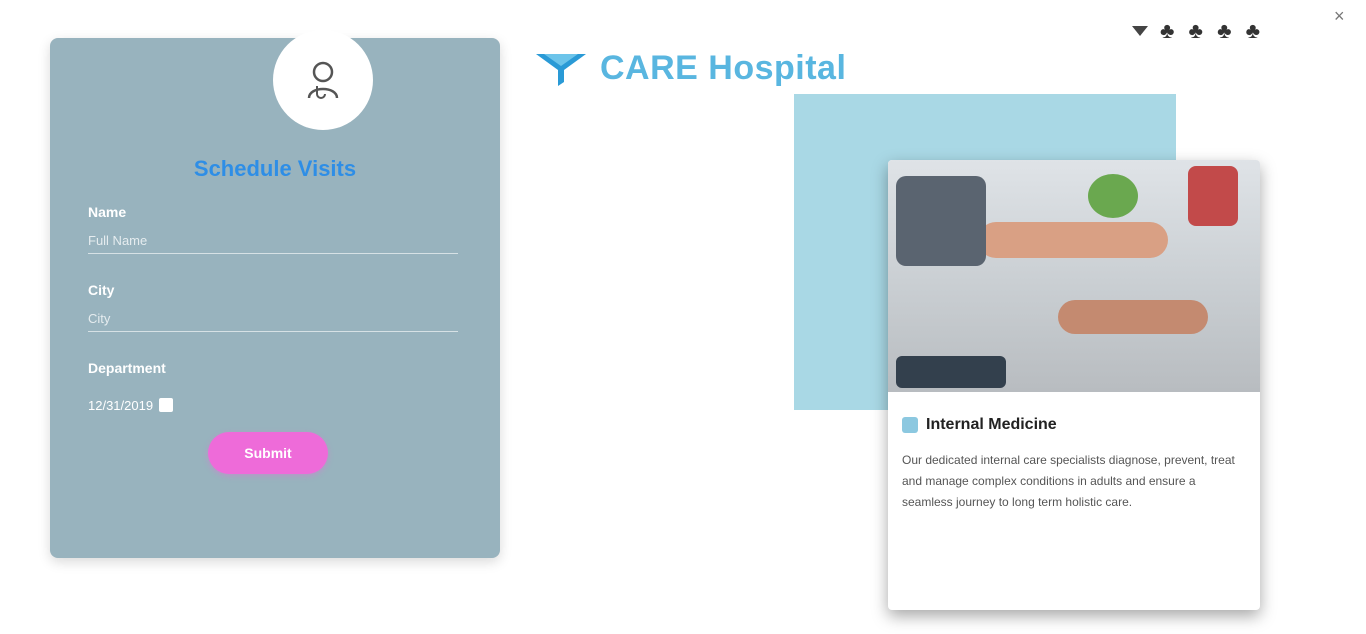 The height and width of the screenshot is (634, 1366). I want to click on department-label: Department, so click(127, 368).